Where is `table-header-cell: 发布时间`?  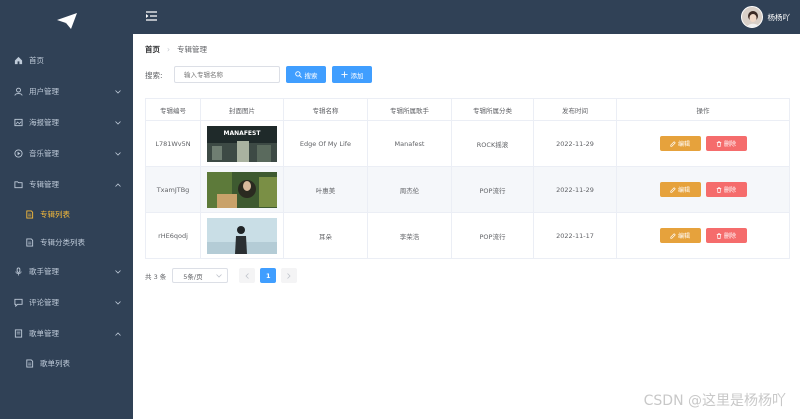
table-header-cell: 发布时间 is located at coordinates (575, 109).